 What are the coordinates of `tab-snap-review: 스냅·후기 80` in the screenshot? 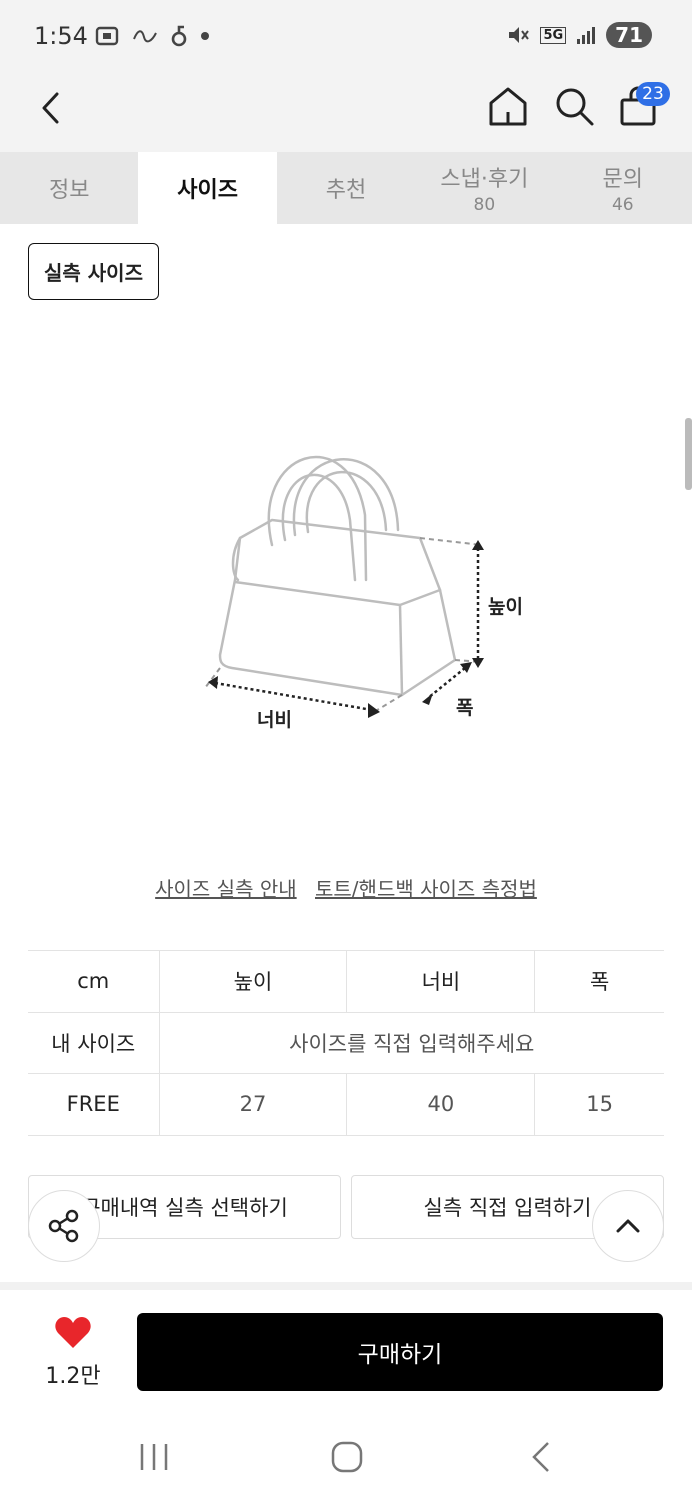 It's located at (484, 188).